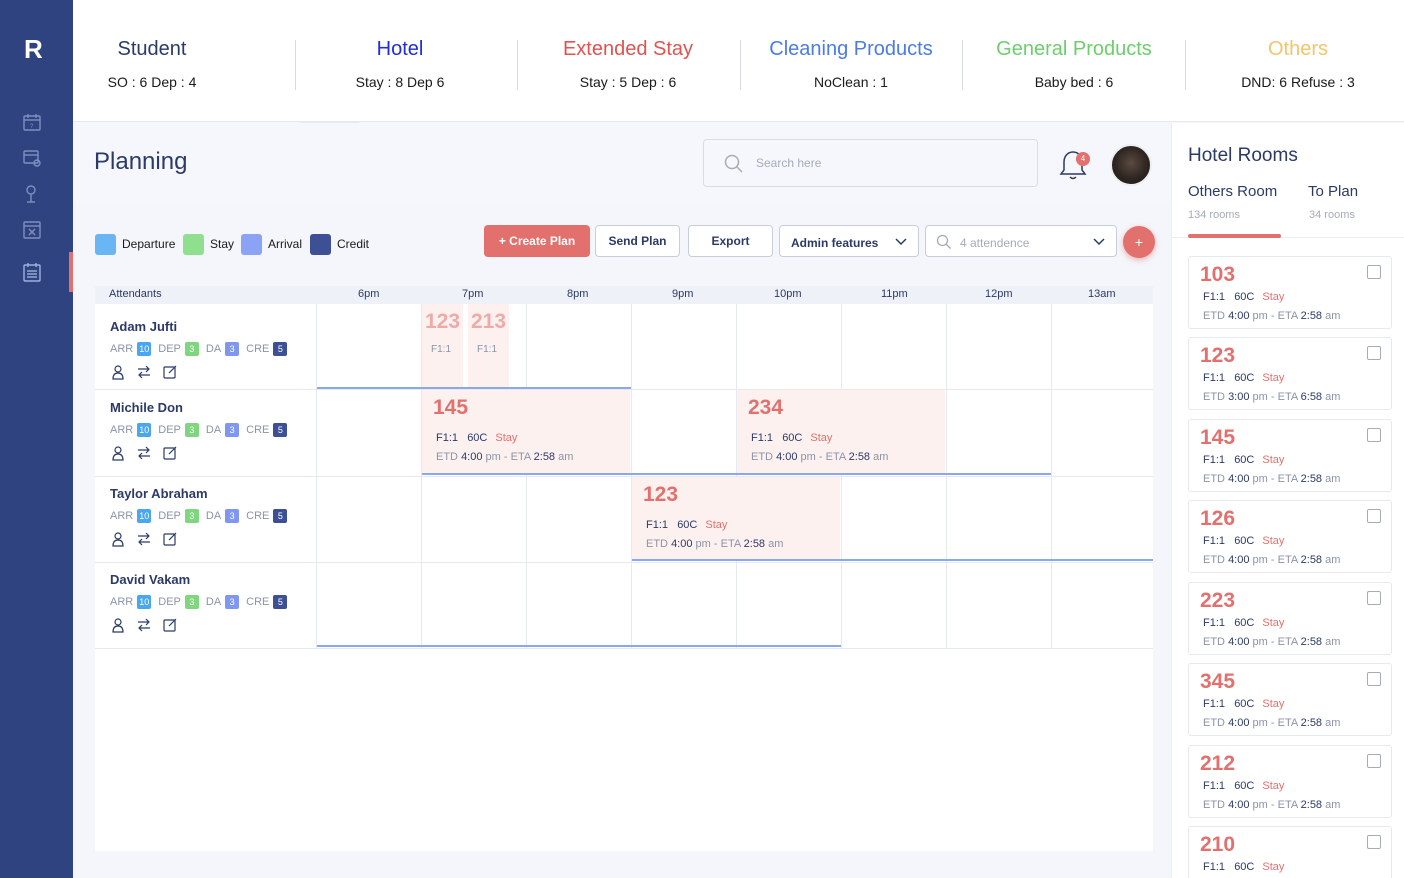  Describe the element at coordinates (821, 438) in the screenshot. I see `status-label: Stay` at that location.